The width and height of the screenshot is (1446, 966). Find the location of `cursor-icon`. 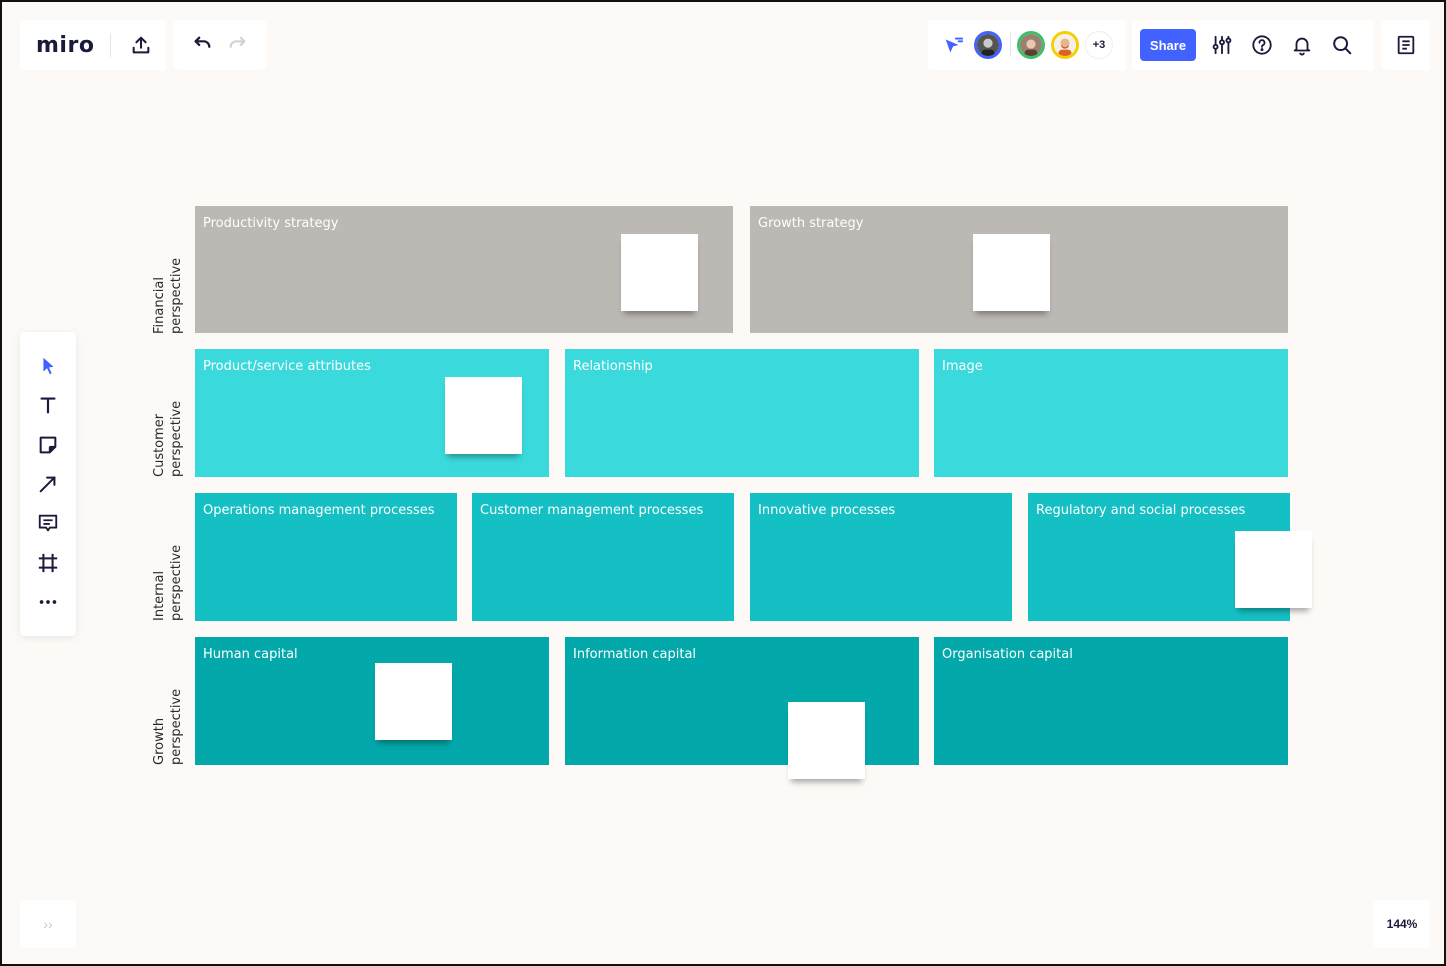

cursor-icon is located at coordinates (48, 366).